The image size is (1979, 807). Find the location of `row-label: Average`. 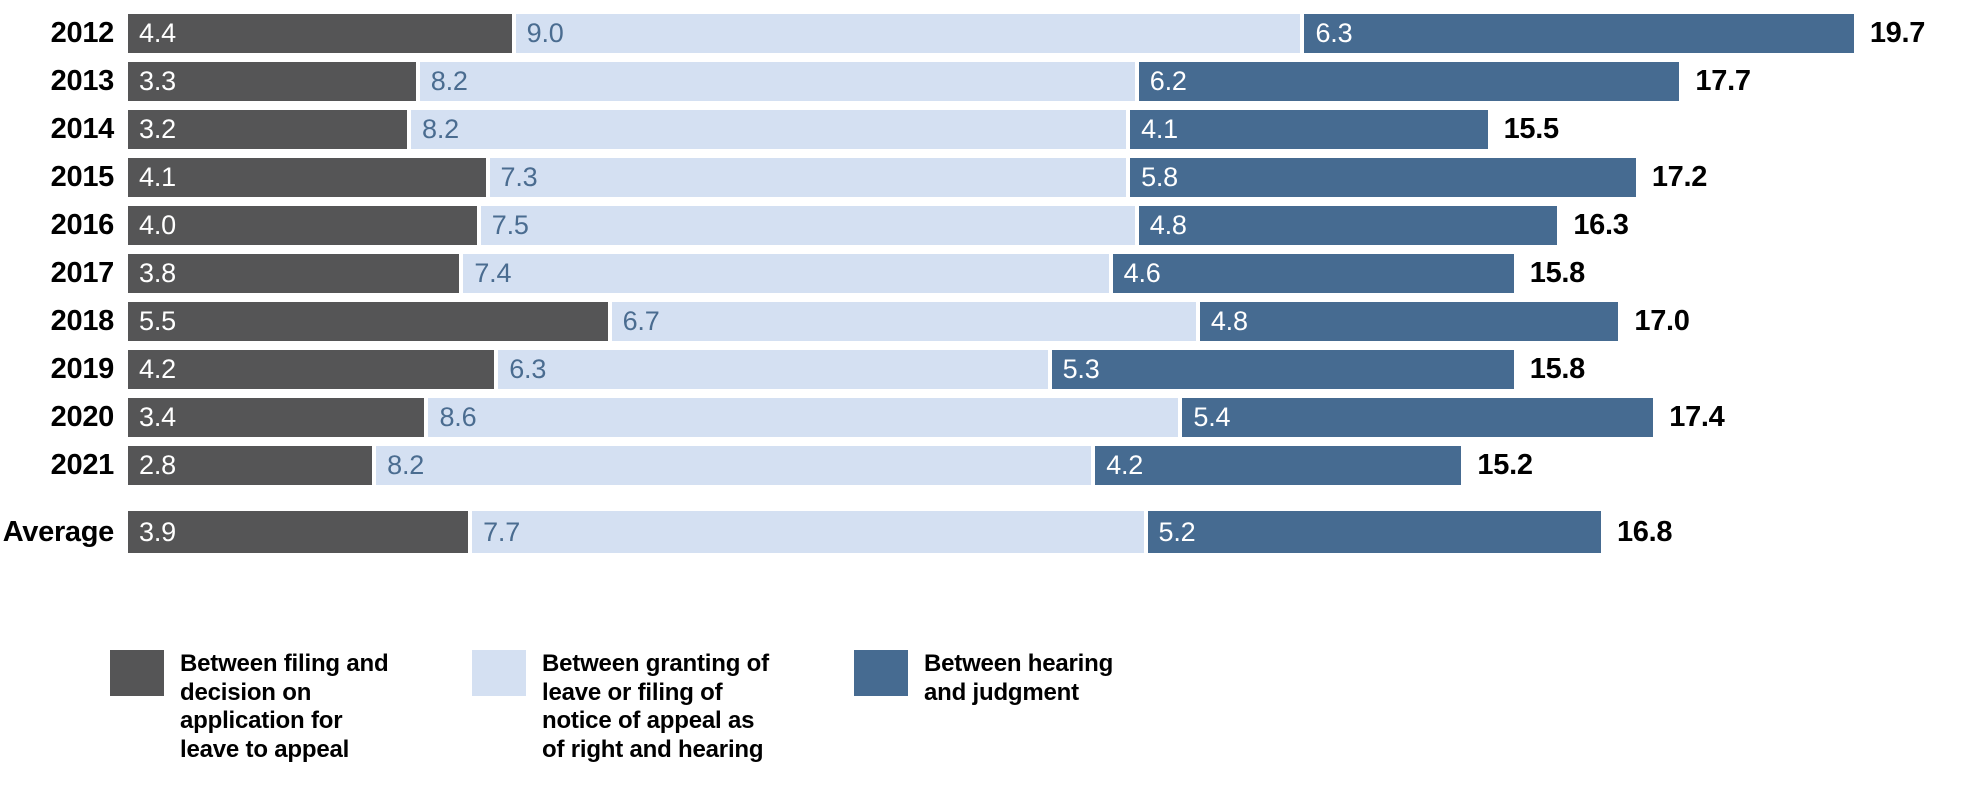

row-label: Average is located at coordinates (58, 531).